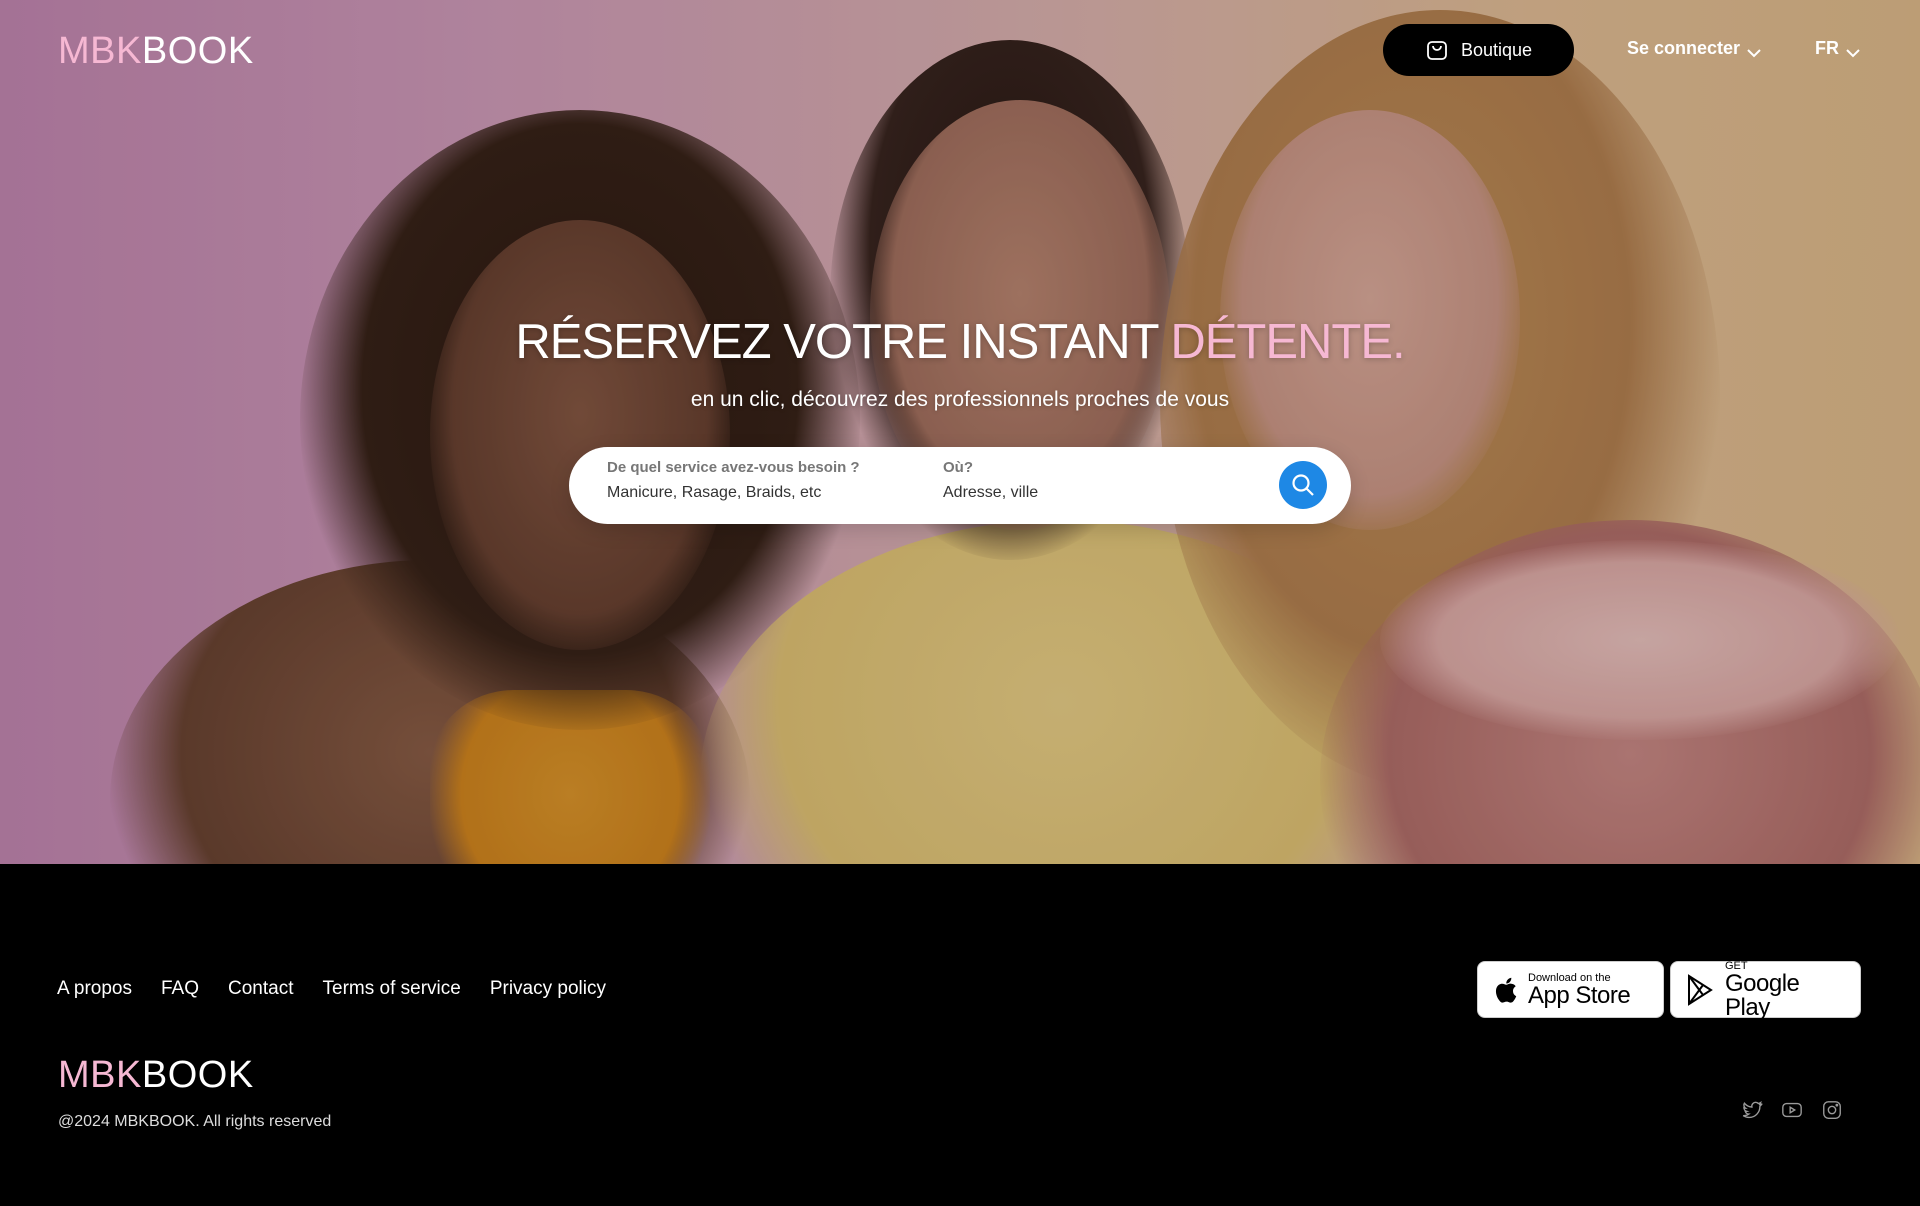 Image resolution: width=1920 pixels, height=1206 pixels. I want to click on footer-link-about: A propos, so click(94, 989).